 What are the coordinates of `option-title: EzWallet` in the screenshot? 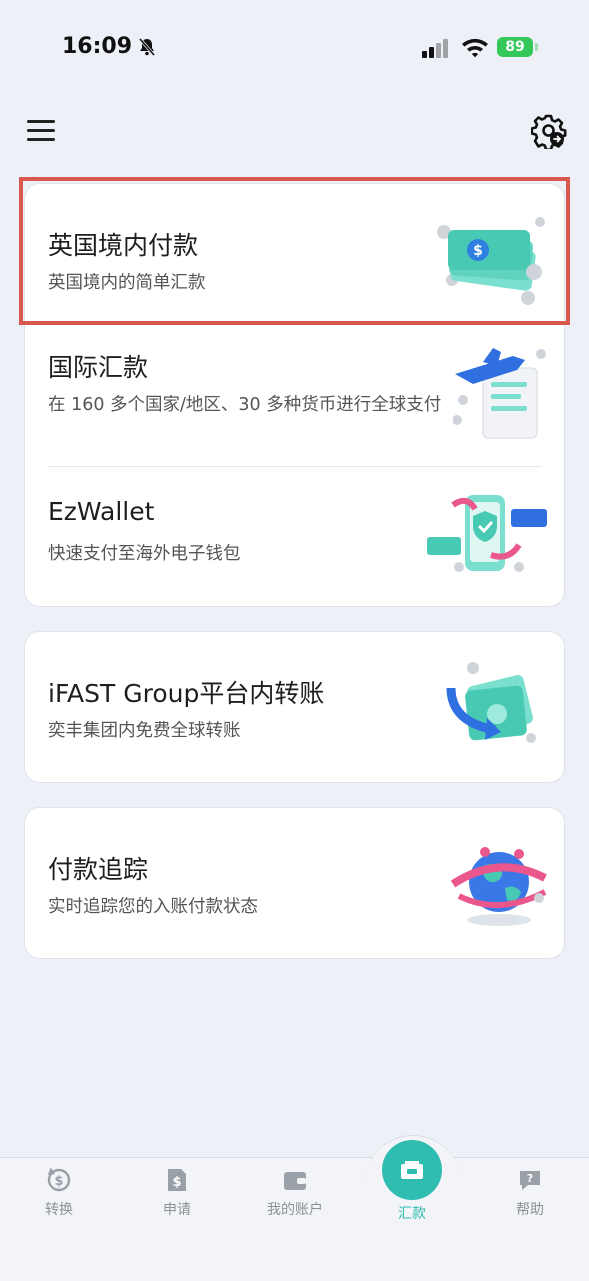 It's located at (101, 511).